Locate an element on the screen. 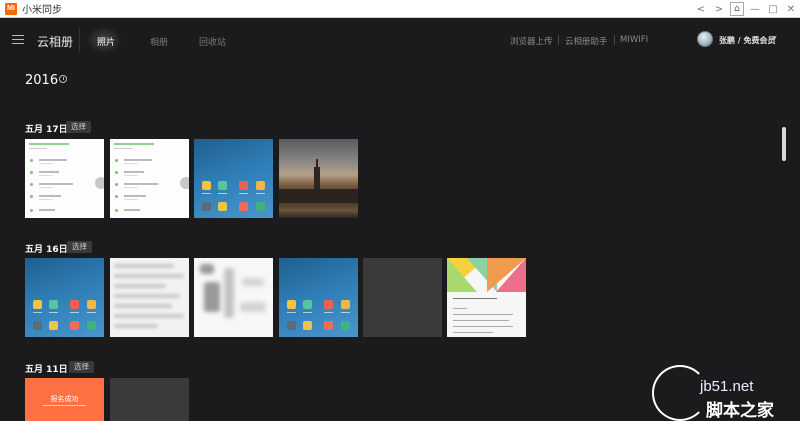 The width and height of the screenshot is (800, 421). tab-photos: 照片 is located at coordinates (106, 41).